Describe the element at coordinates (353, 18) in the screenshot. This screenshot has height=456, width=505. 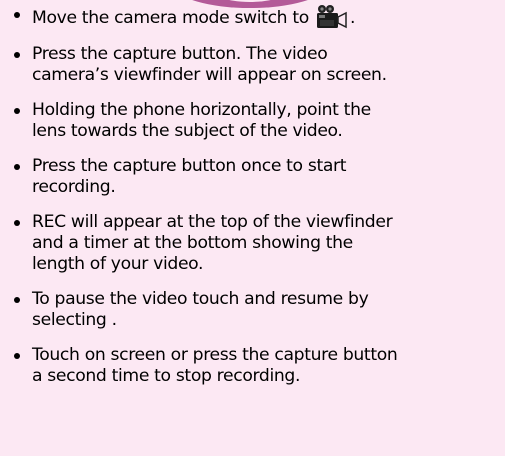
I see `step-suffix: .` at that location.